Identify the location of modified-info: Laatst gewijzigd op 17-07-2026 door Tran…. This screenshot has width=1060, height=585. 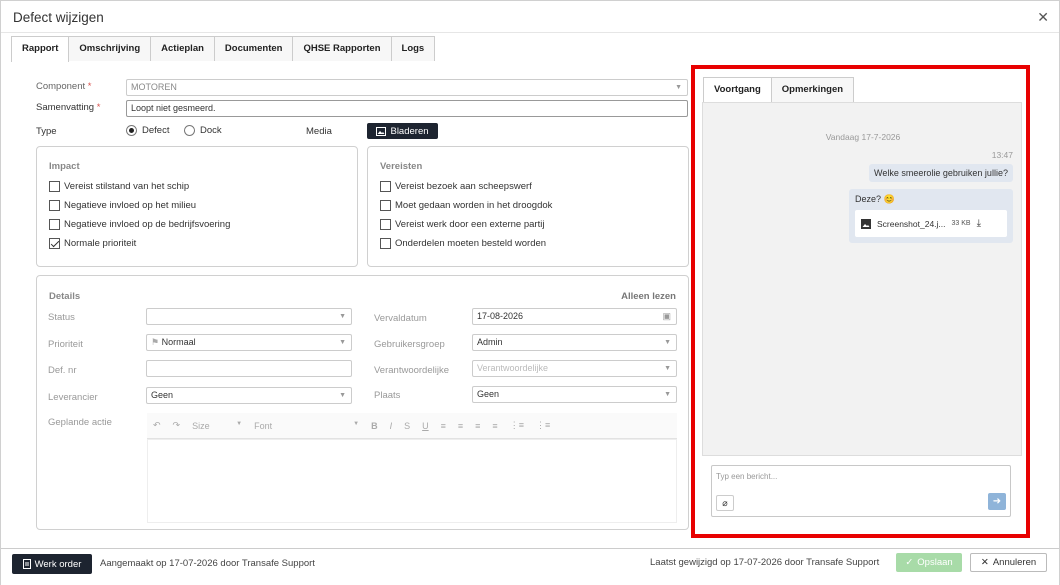
(765, 562).